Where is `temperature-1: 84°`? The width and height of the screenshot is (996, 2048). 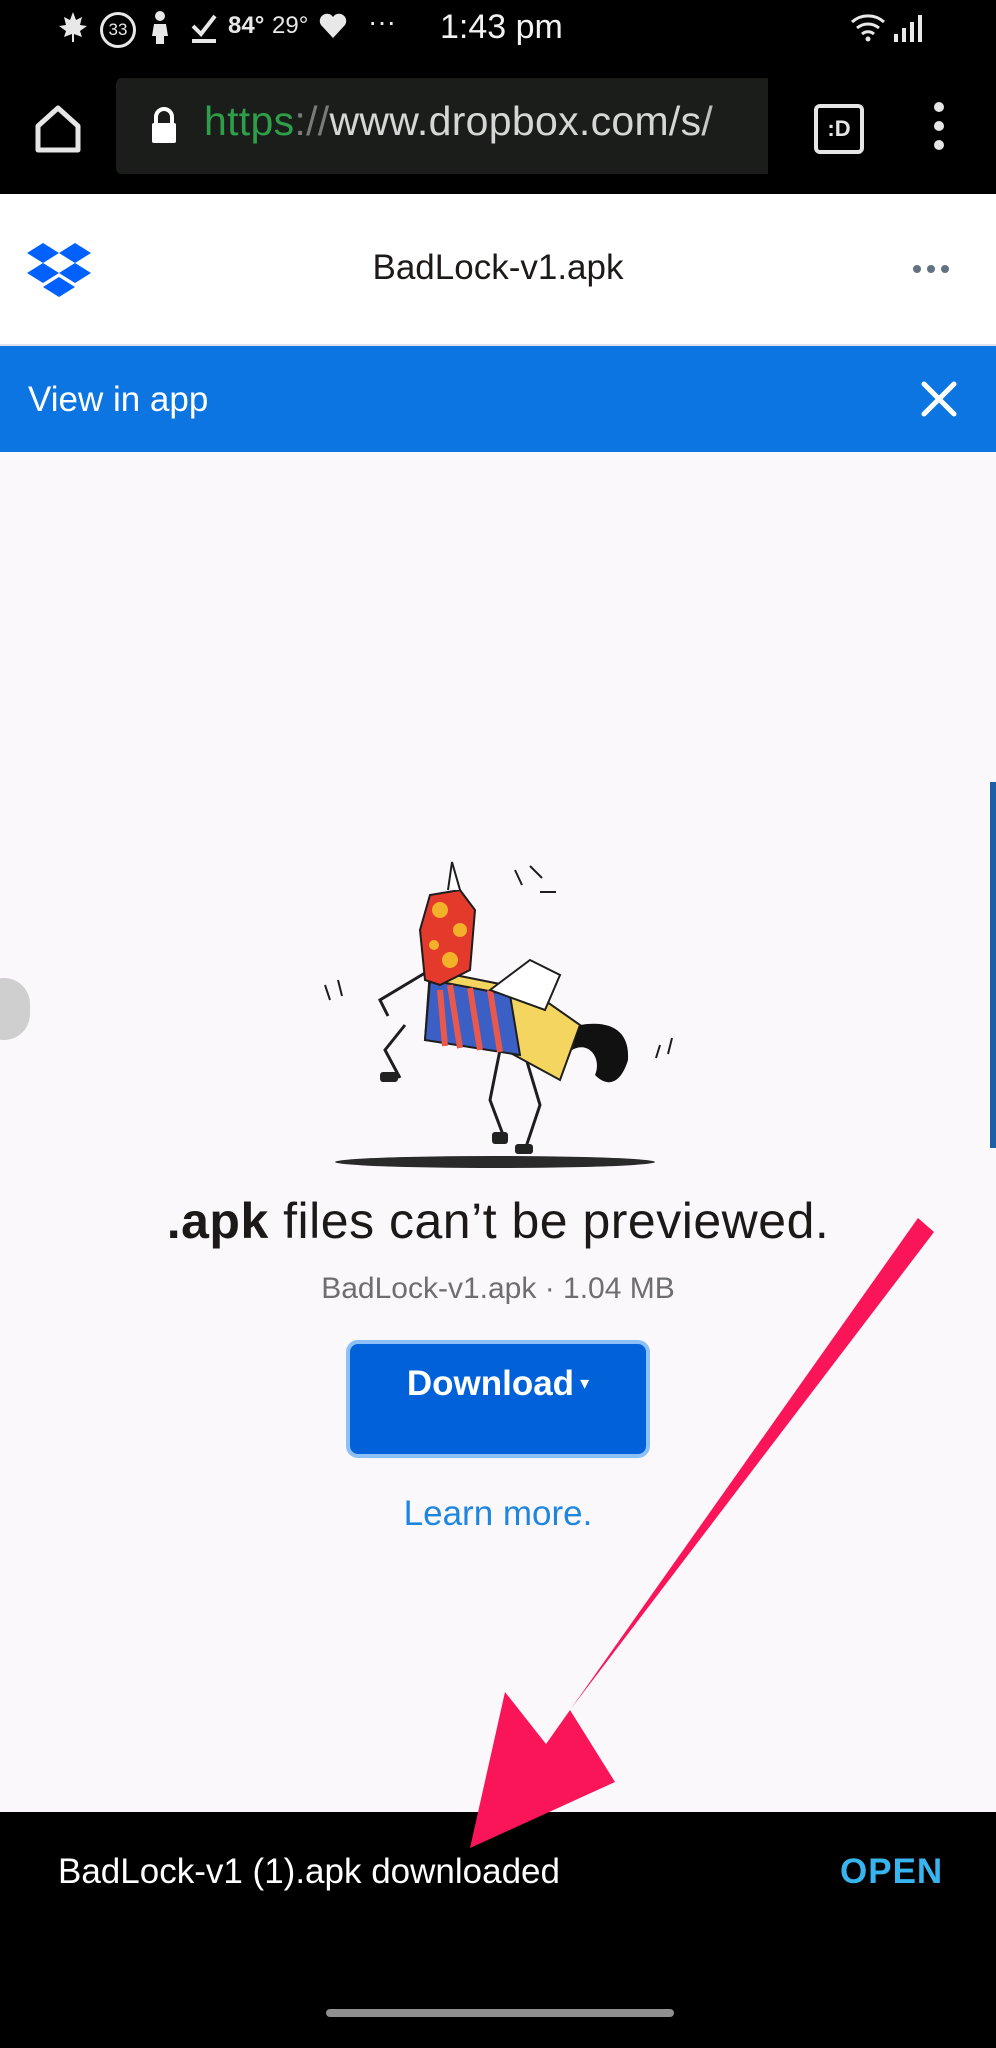 temperature-1: 84° is located at coordinates (246, 25).